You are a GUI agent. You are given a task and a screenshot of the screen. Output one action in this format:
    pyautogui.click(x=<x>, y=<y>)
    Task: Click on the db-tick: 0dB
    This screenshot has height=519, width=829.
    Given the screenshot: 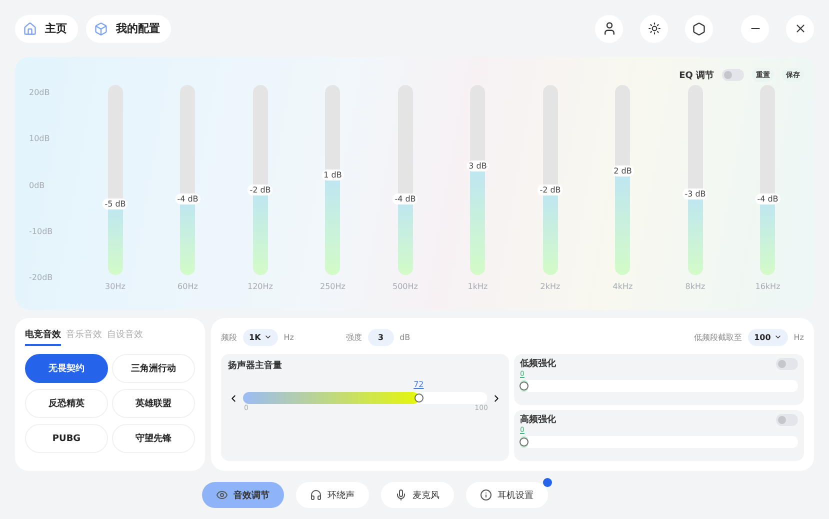 What is the action you would take?
    pyautogui.click(x=37, y=185)
    